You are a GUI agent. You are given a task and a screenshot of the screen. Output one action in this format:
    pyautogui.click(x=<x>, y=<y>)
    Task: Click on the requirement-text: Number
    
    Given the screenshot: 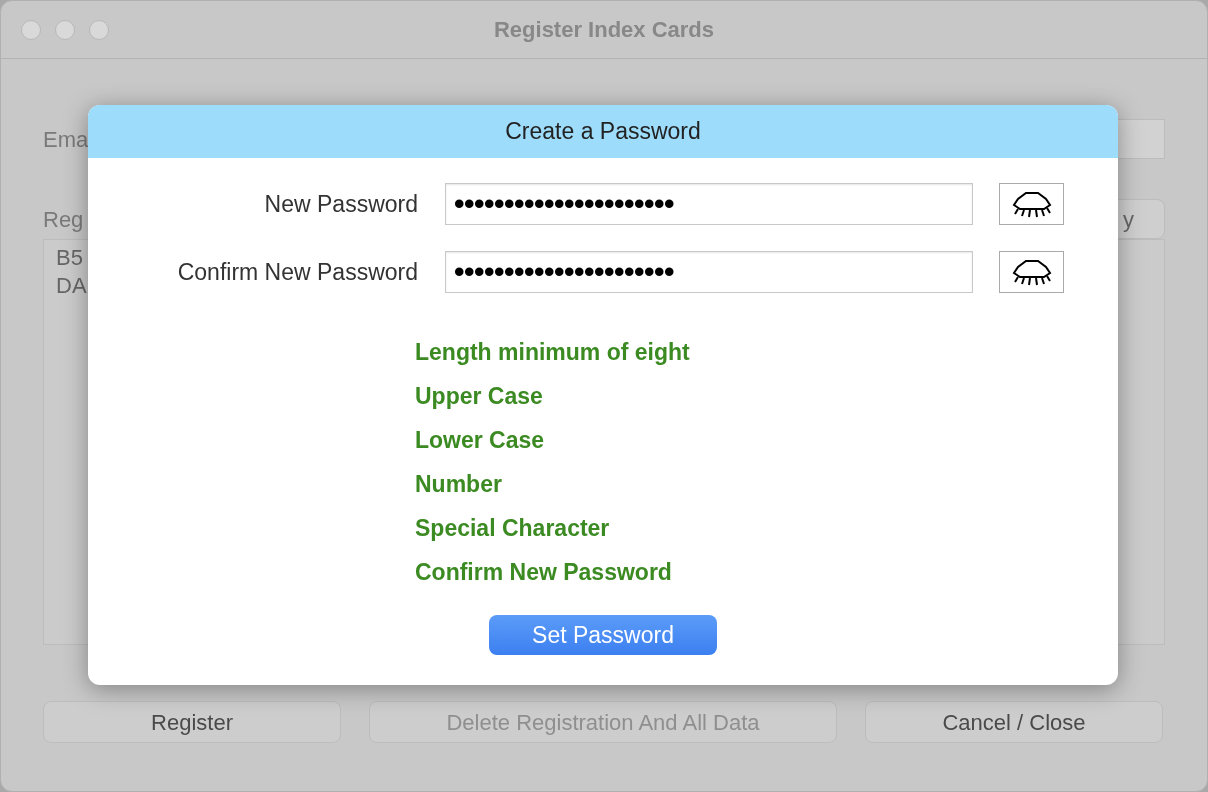 What is the action you would take?
    pyautogui.click(x=459, y=484)
    